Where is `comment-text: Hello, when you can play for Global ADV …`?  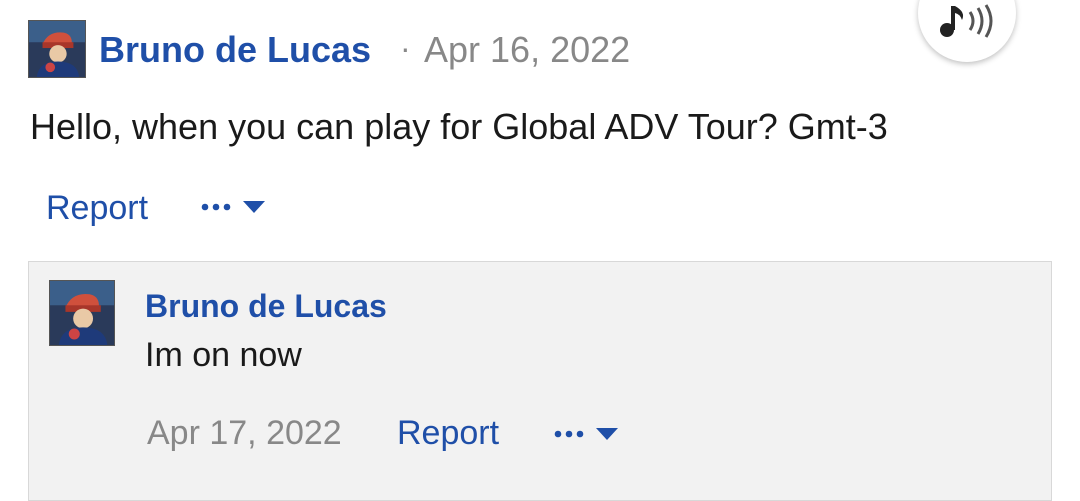
comment-text: Hello, when you can play for Global ADV … is located at coordinates (459, 126).